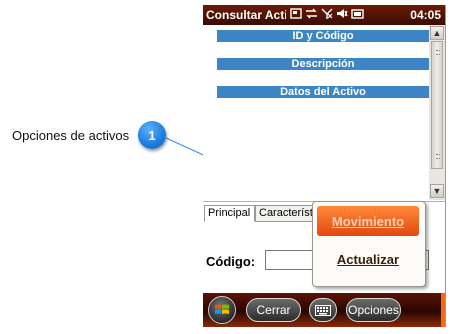 The image size is (453, 334). What do you see at coordinates (443, 310) in the screenshot?
I see `corner-accent` at bounding box center [443, 310].